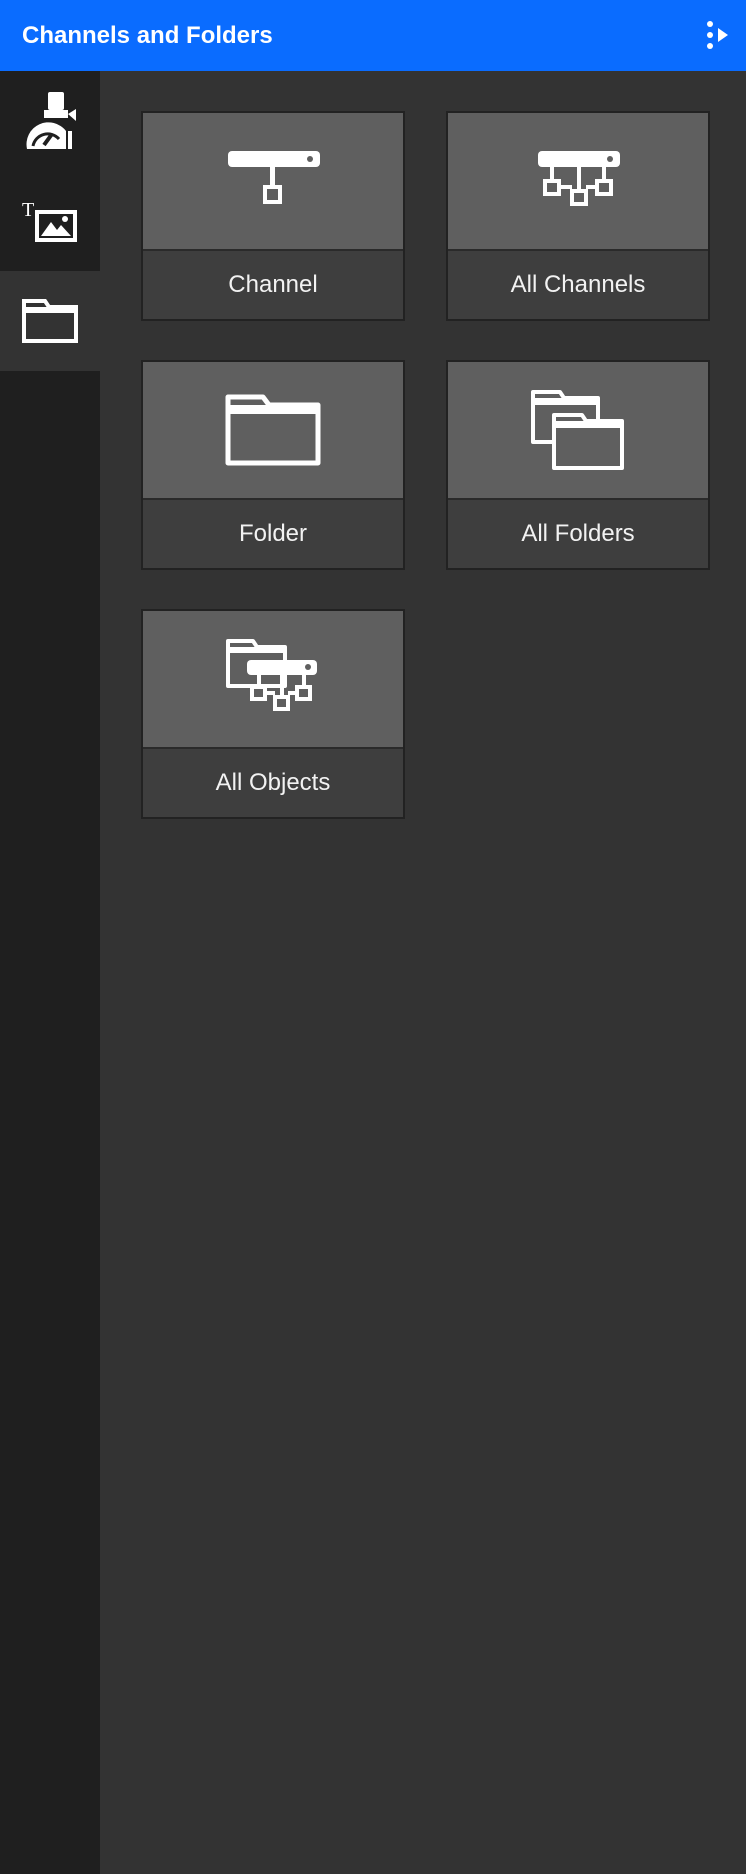  What do you see at coordinates (273, 284) in the screenshot?
I see `tile-label: Channel` at bounding box center [273, 284].